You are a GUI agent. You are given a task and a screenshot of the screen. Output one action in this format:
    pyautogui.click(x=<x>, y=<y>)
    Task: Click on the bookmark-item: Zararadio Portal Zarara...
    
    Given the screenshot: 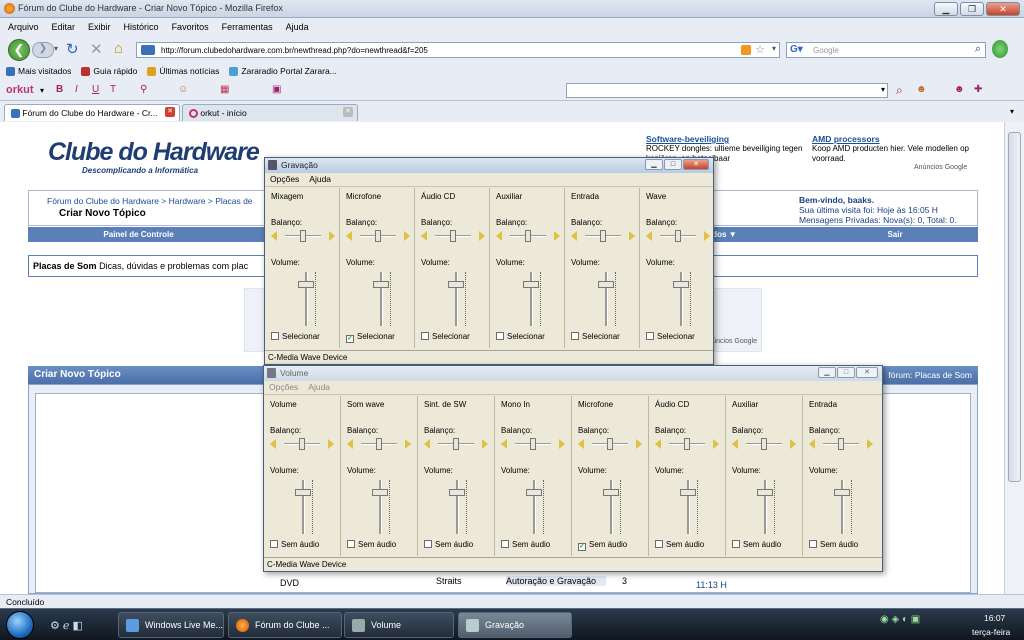 What is the action you would take?
    pyautogui.click(x=283, y=72)
    